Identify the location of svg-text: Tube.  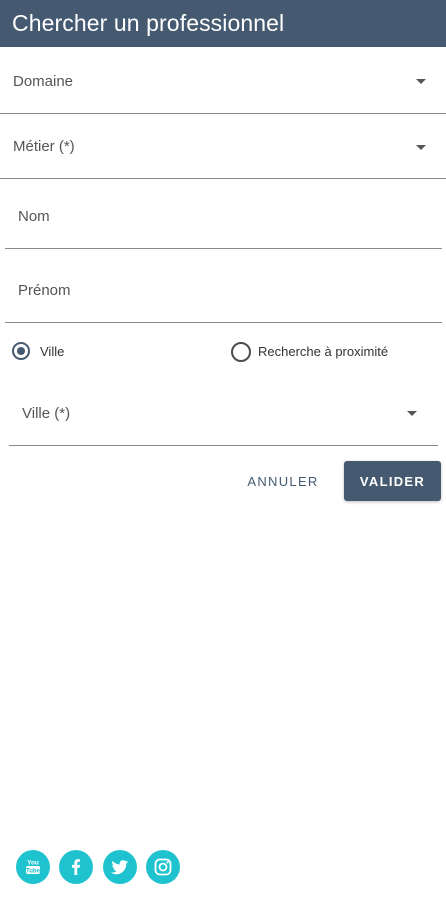
(33, 871).